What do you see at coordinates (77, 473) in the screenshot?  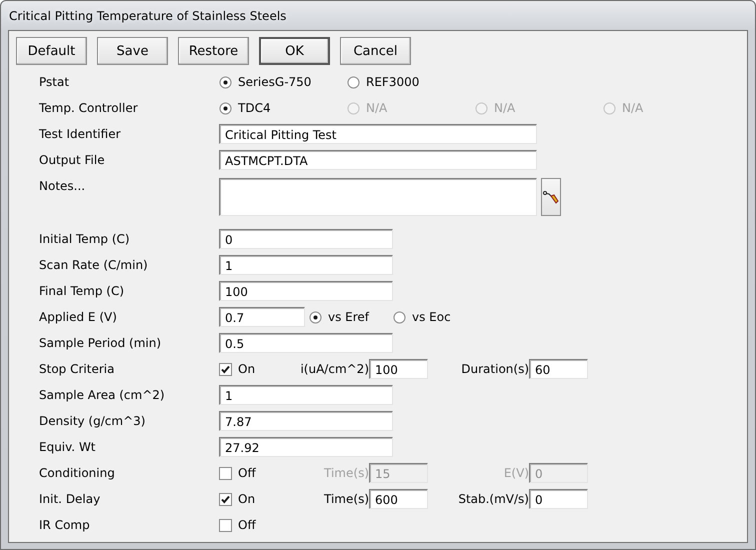 I see `field-label: Conditioning` at bounding box center [77, 473].